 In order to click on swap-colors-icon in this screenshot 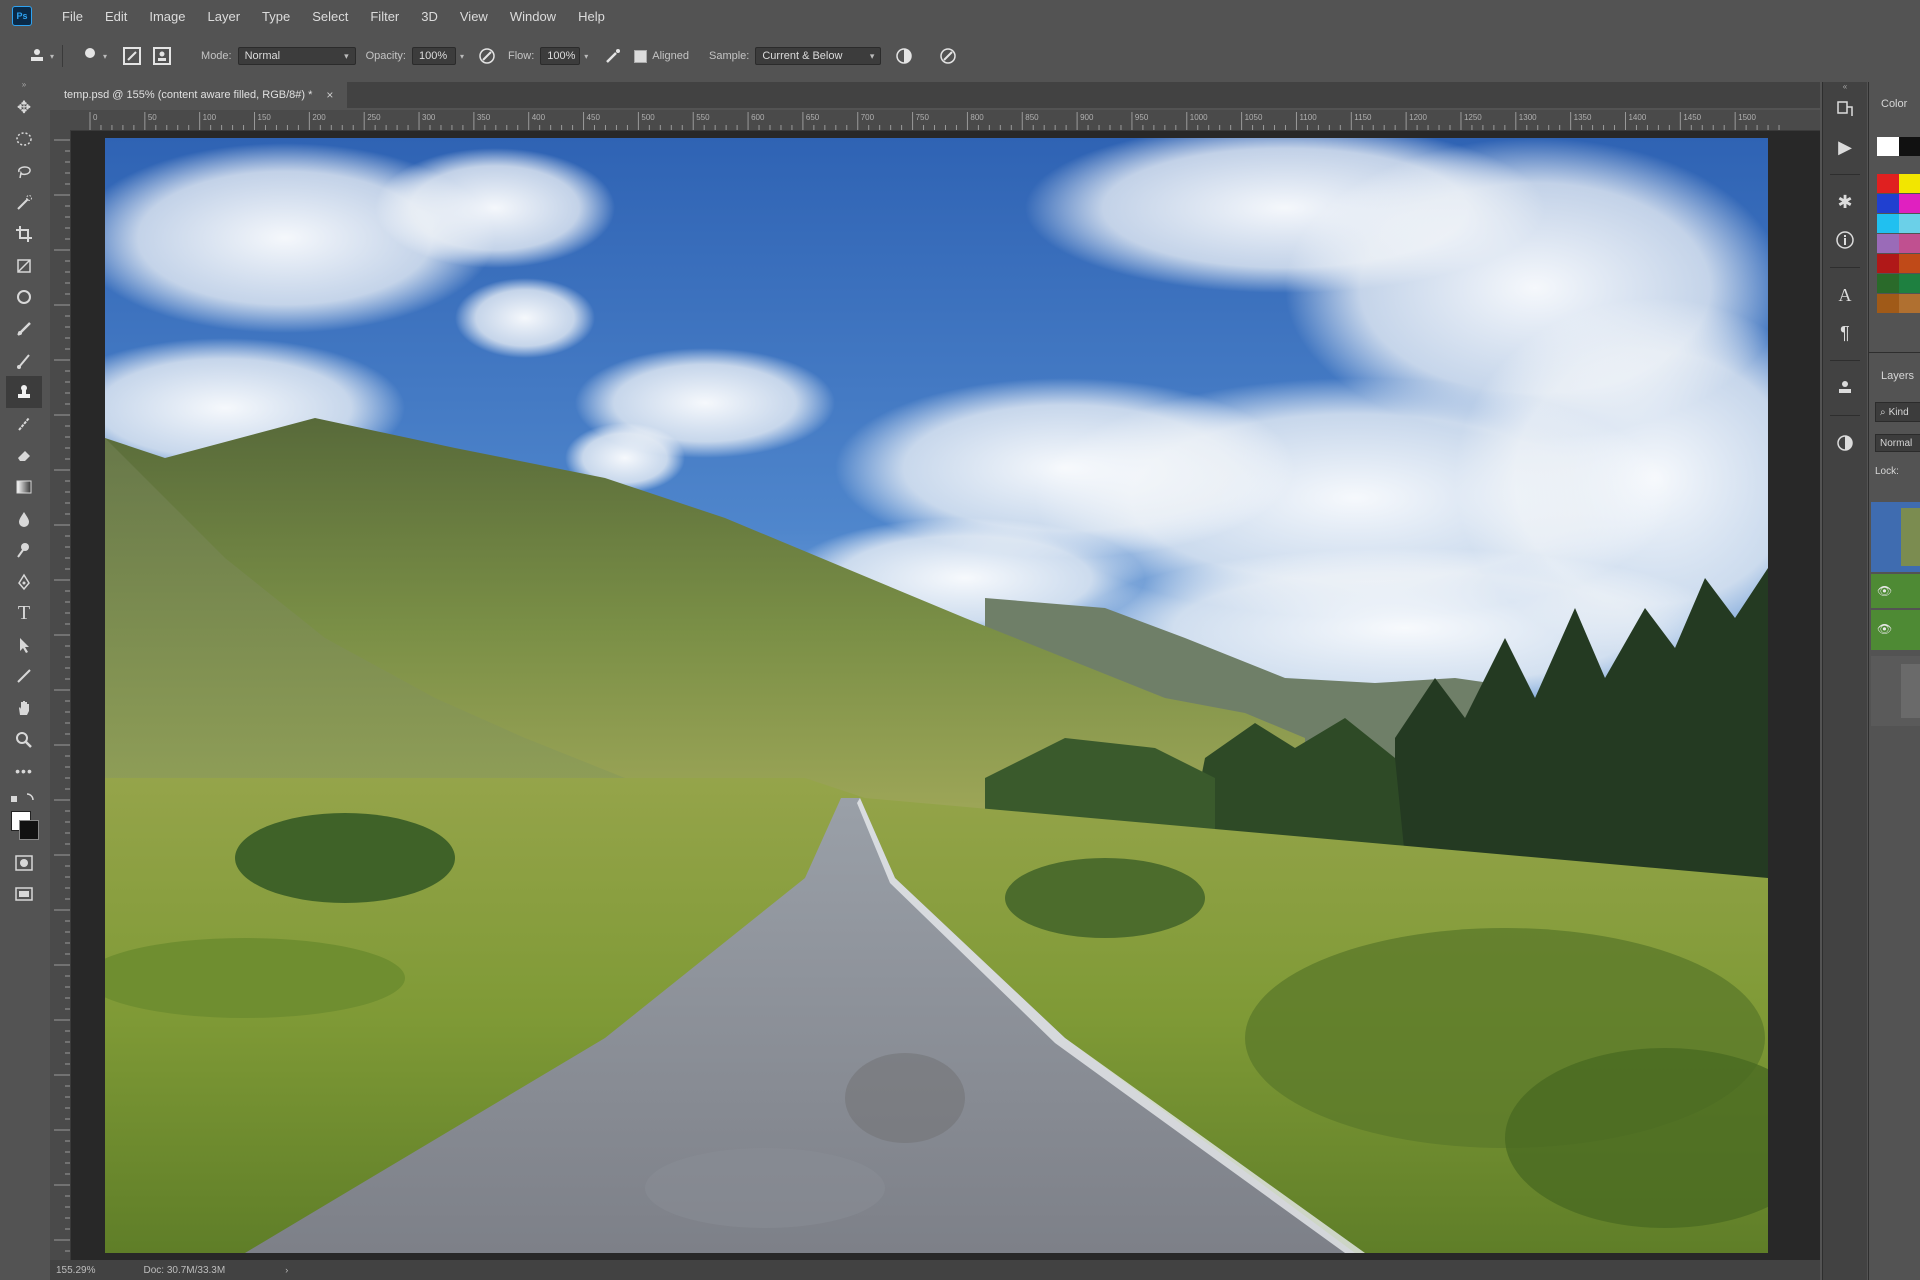, I will do `click(24, 799)`.